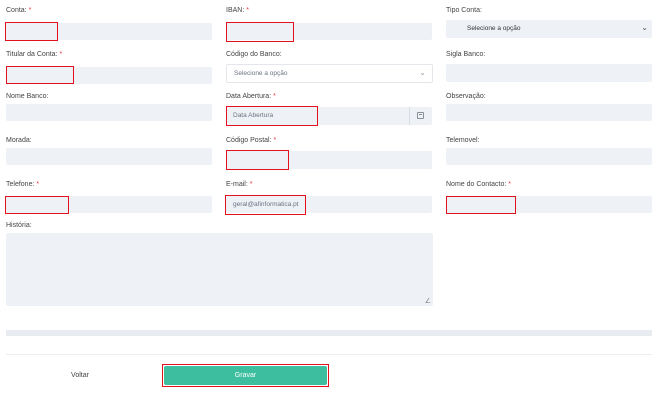 This screenshot has height=413, width=657. Describe the element at coordinates (272, 116) in the screenshot. I see `data-abertura-highlight` at that location.